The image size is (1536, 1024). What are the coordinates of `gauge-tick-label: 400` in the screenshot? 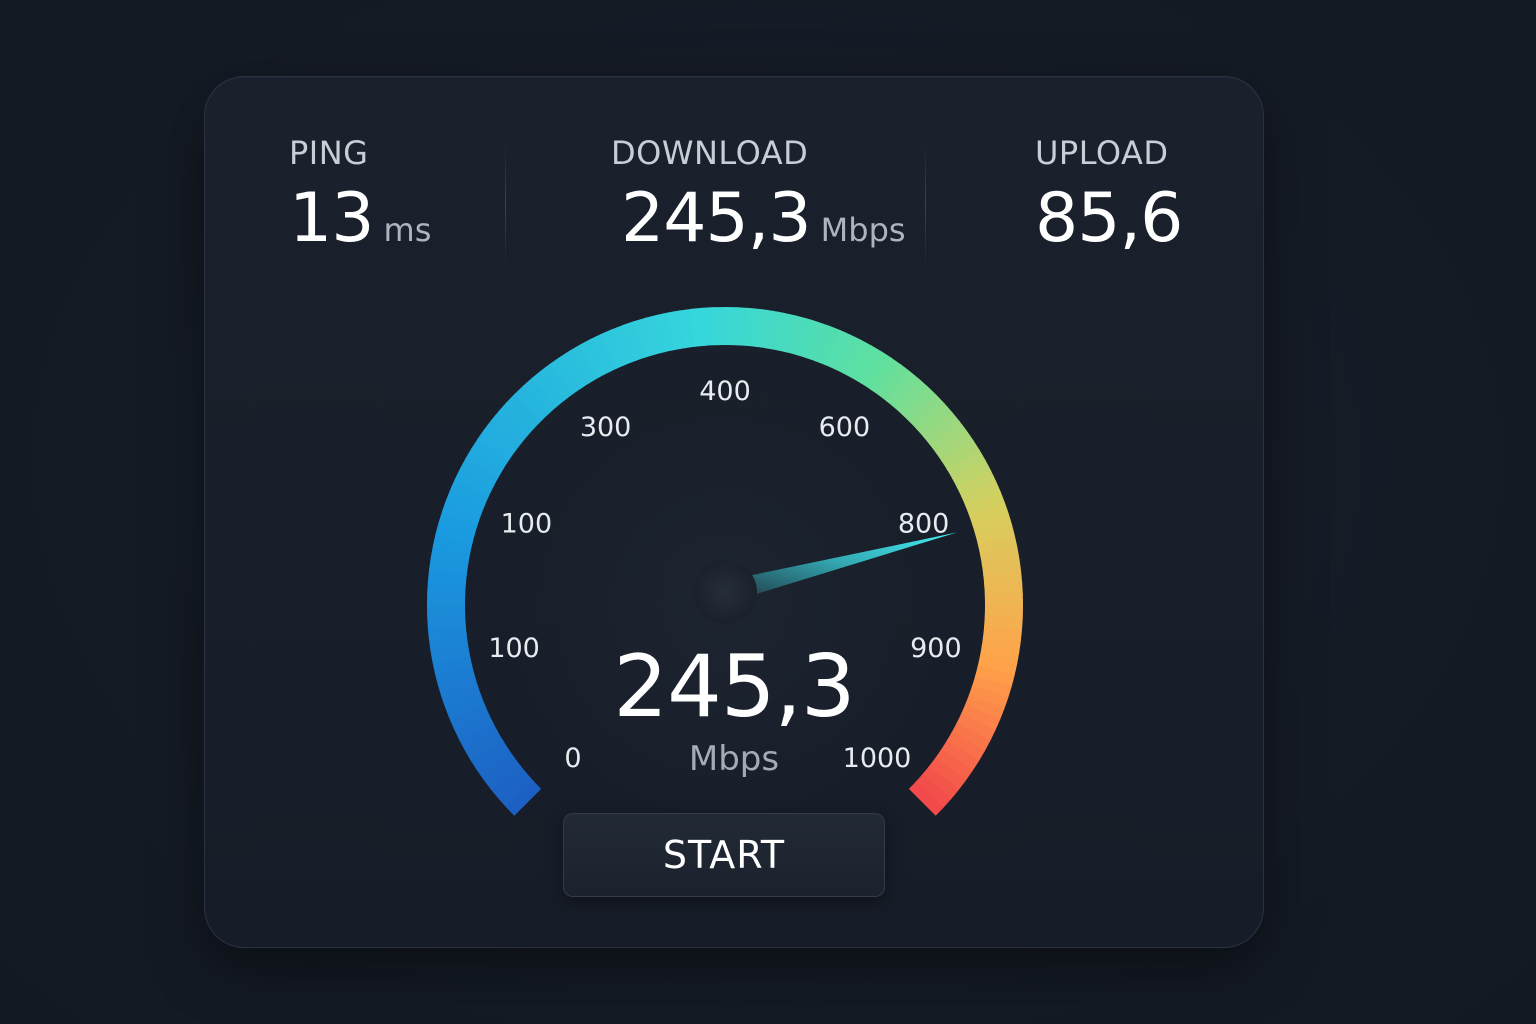 It's located at (725, 391).